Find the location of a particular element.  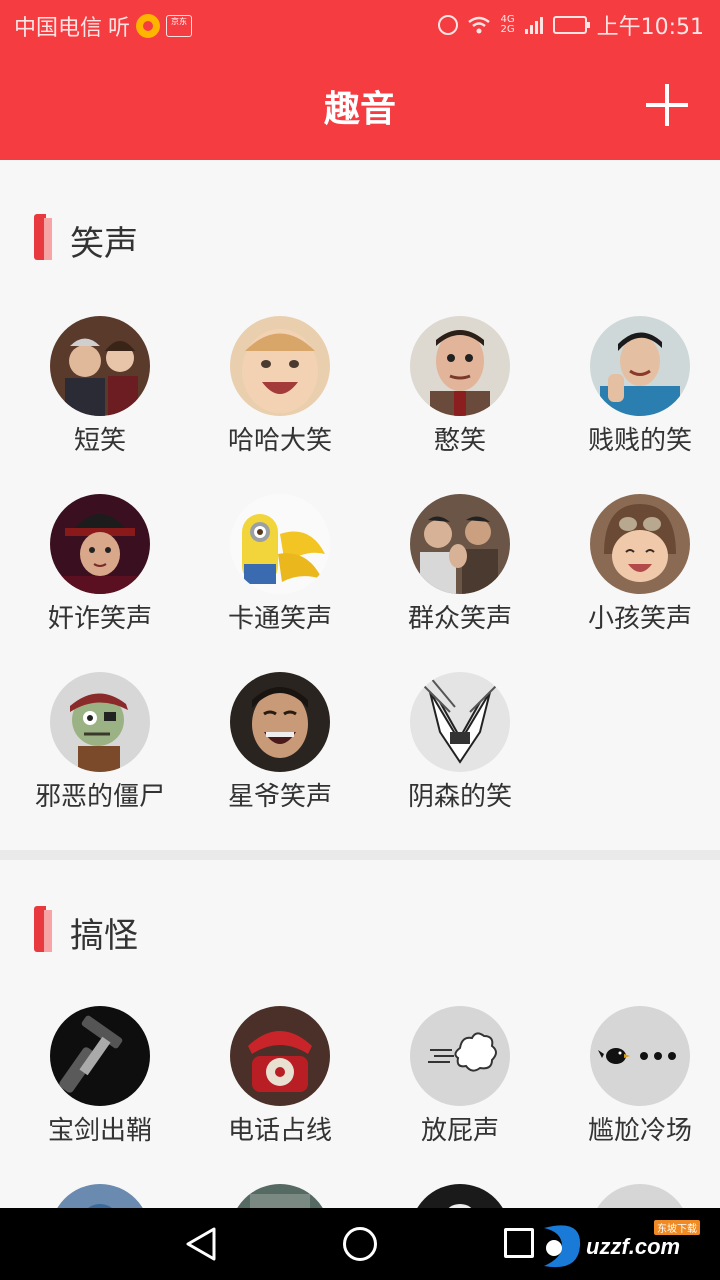

sound-item: 放屁声 is located at coordinates (460, 1081).